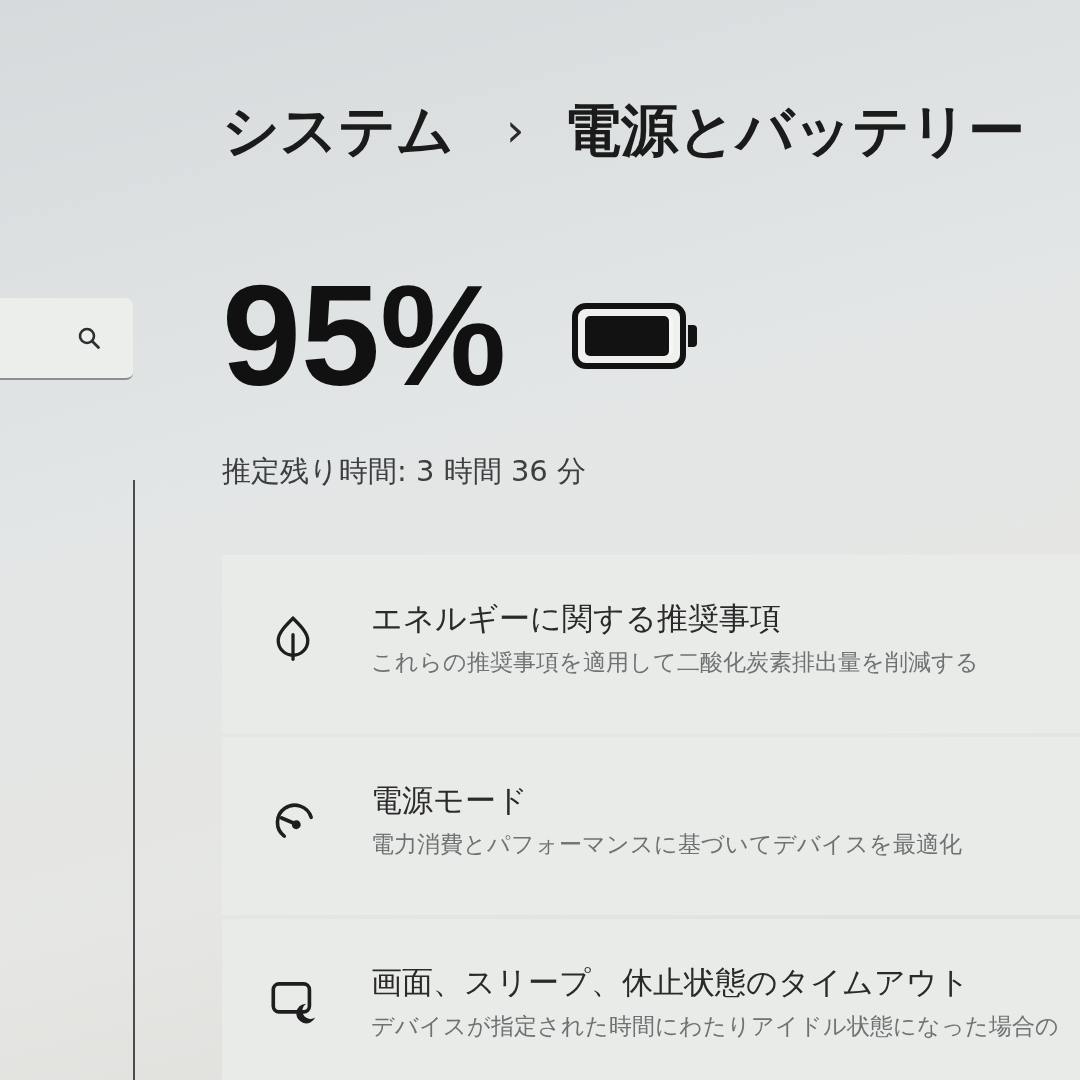 The height and width of the screenshot is (1080, 1080). I want to click on settings-row: 電源モード 電力消費とパフォーマンスに基づいてデバイスを最適化, so click(651, 826).